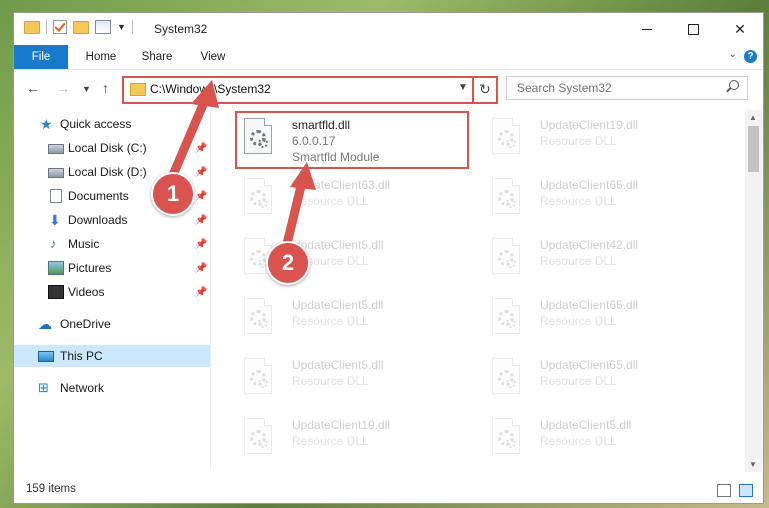  Describe the element at coordinates (82, 388) in the screenshot. I see `sidebar-item-label: Network` at that location.